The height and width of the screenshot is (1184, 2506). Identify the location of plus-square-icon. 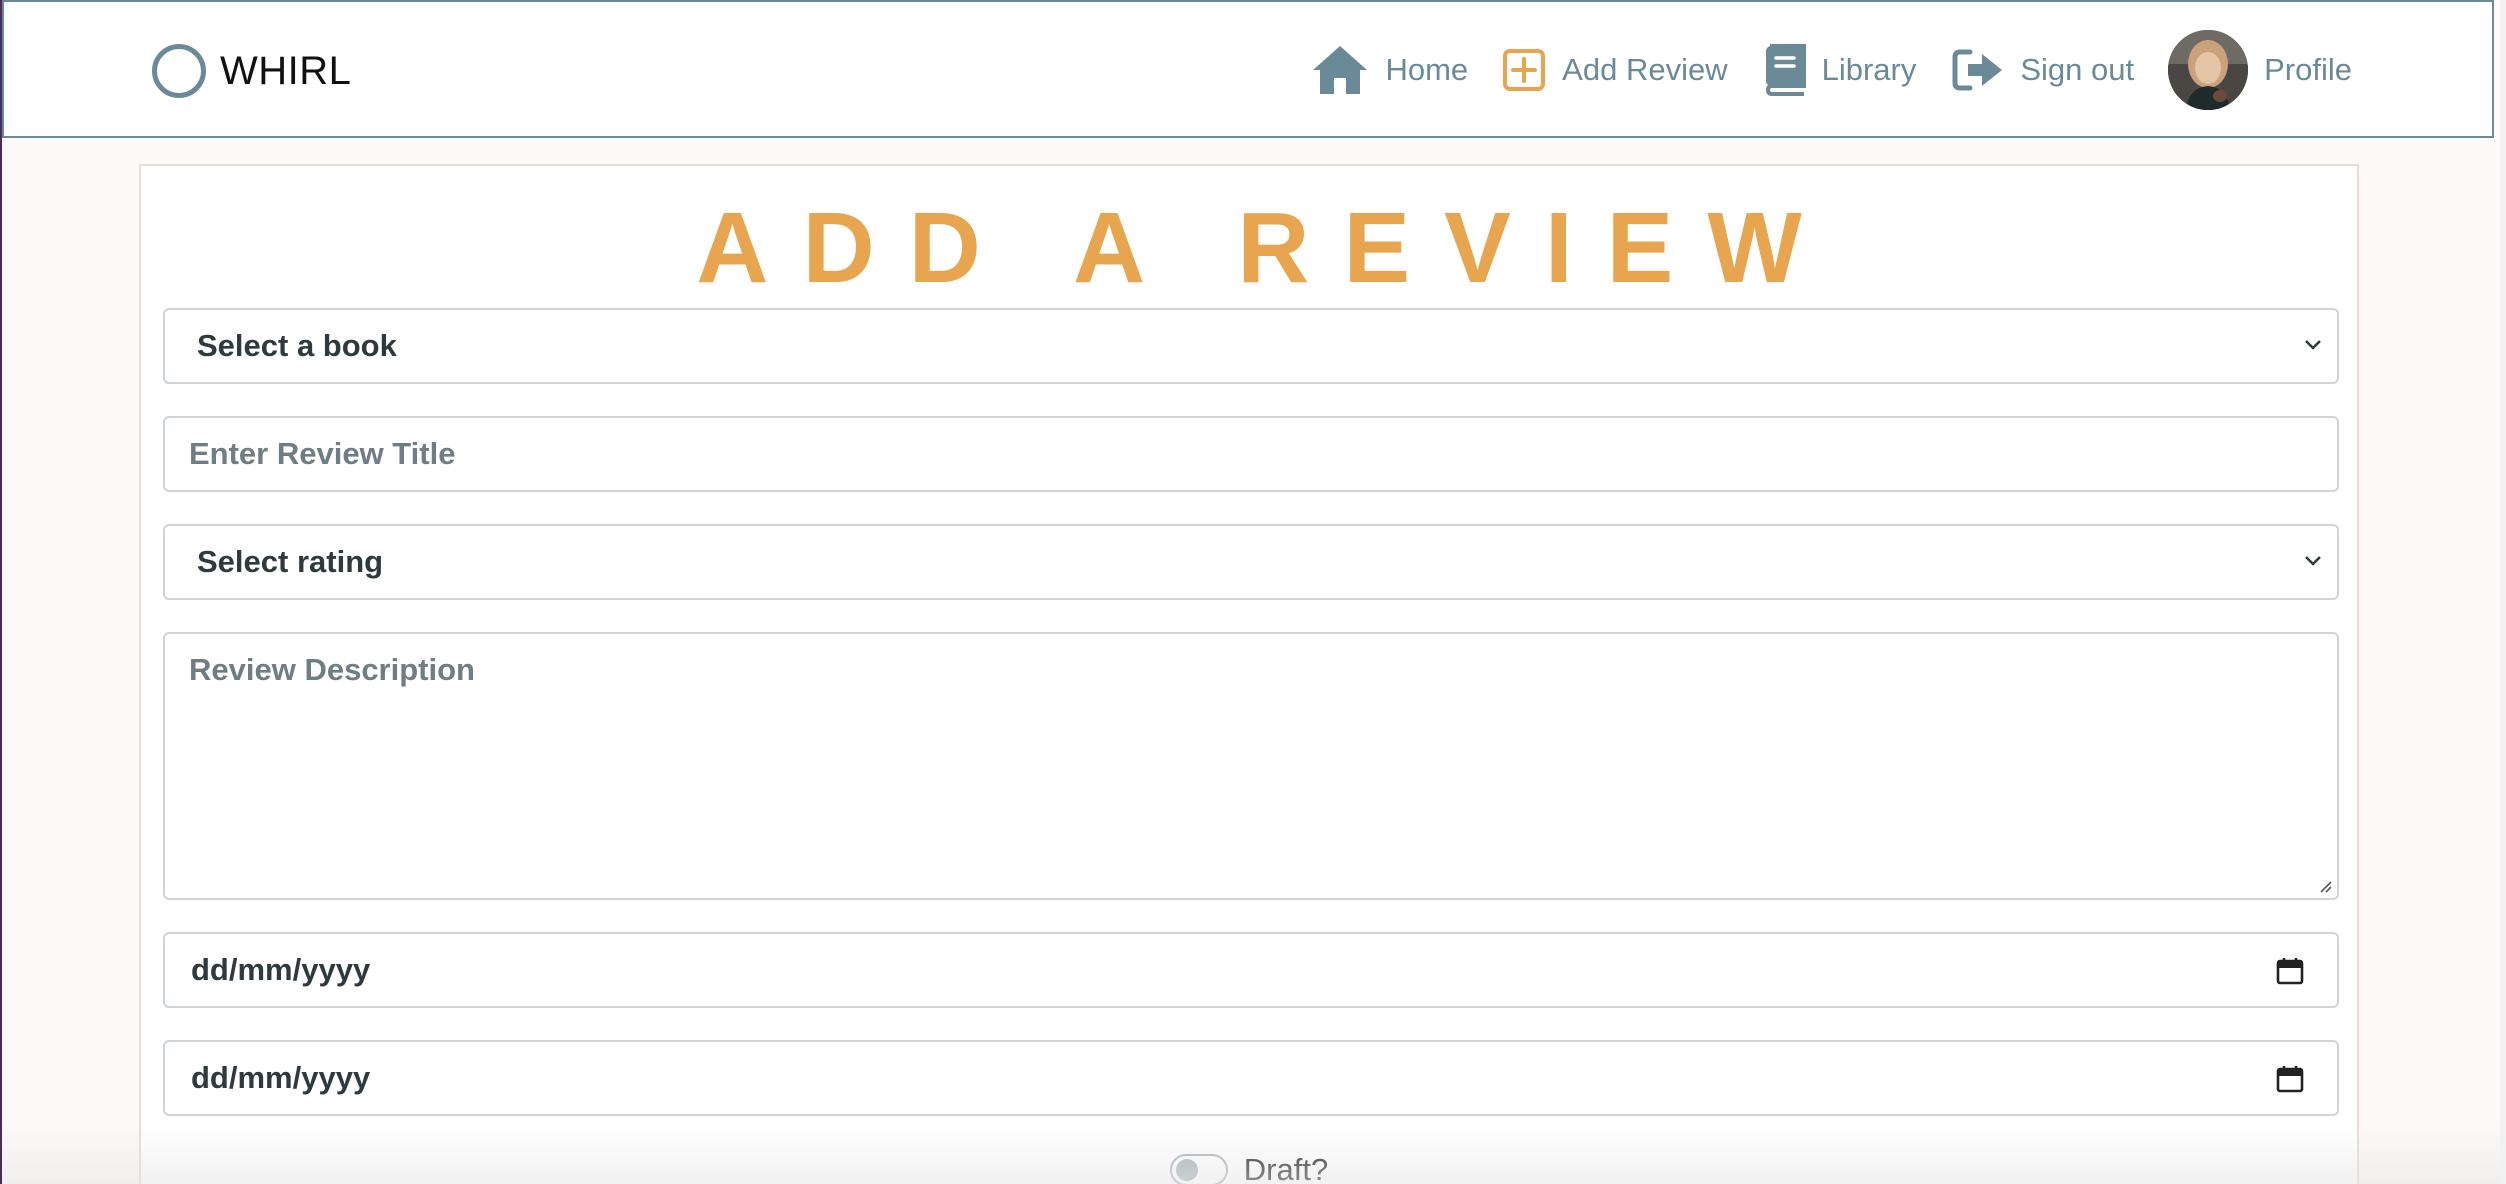
(1524, 70).